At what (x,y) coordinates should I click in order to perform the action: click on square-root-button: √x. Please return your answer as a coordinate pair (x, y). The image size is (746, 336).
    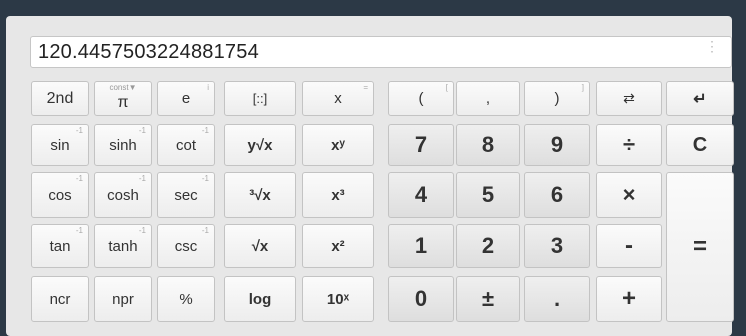
    Looking at the image, I should click on (260, 246).